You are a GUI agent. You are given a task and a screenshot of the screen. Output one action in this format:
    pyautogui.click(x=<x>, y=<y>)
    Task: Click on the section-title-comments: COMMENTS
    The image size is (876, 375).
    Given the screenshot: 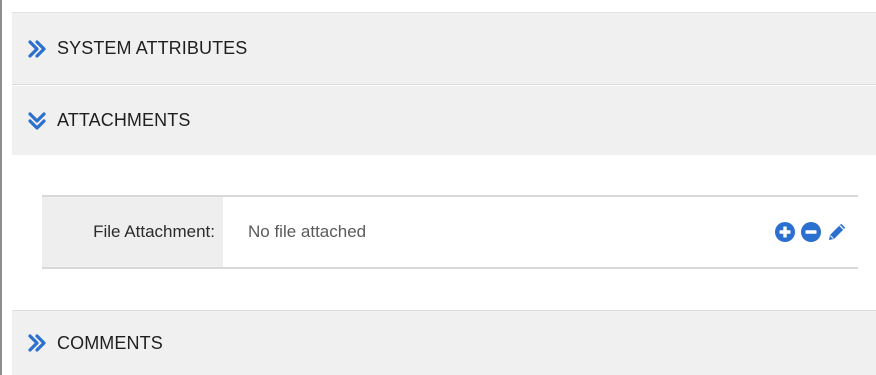 What is the action you would take?
    pyautogui.click(x=110, y=342)
    